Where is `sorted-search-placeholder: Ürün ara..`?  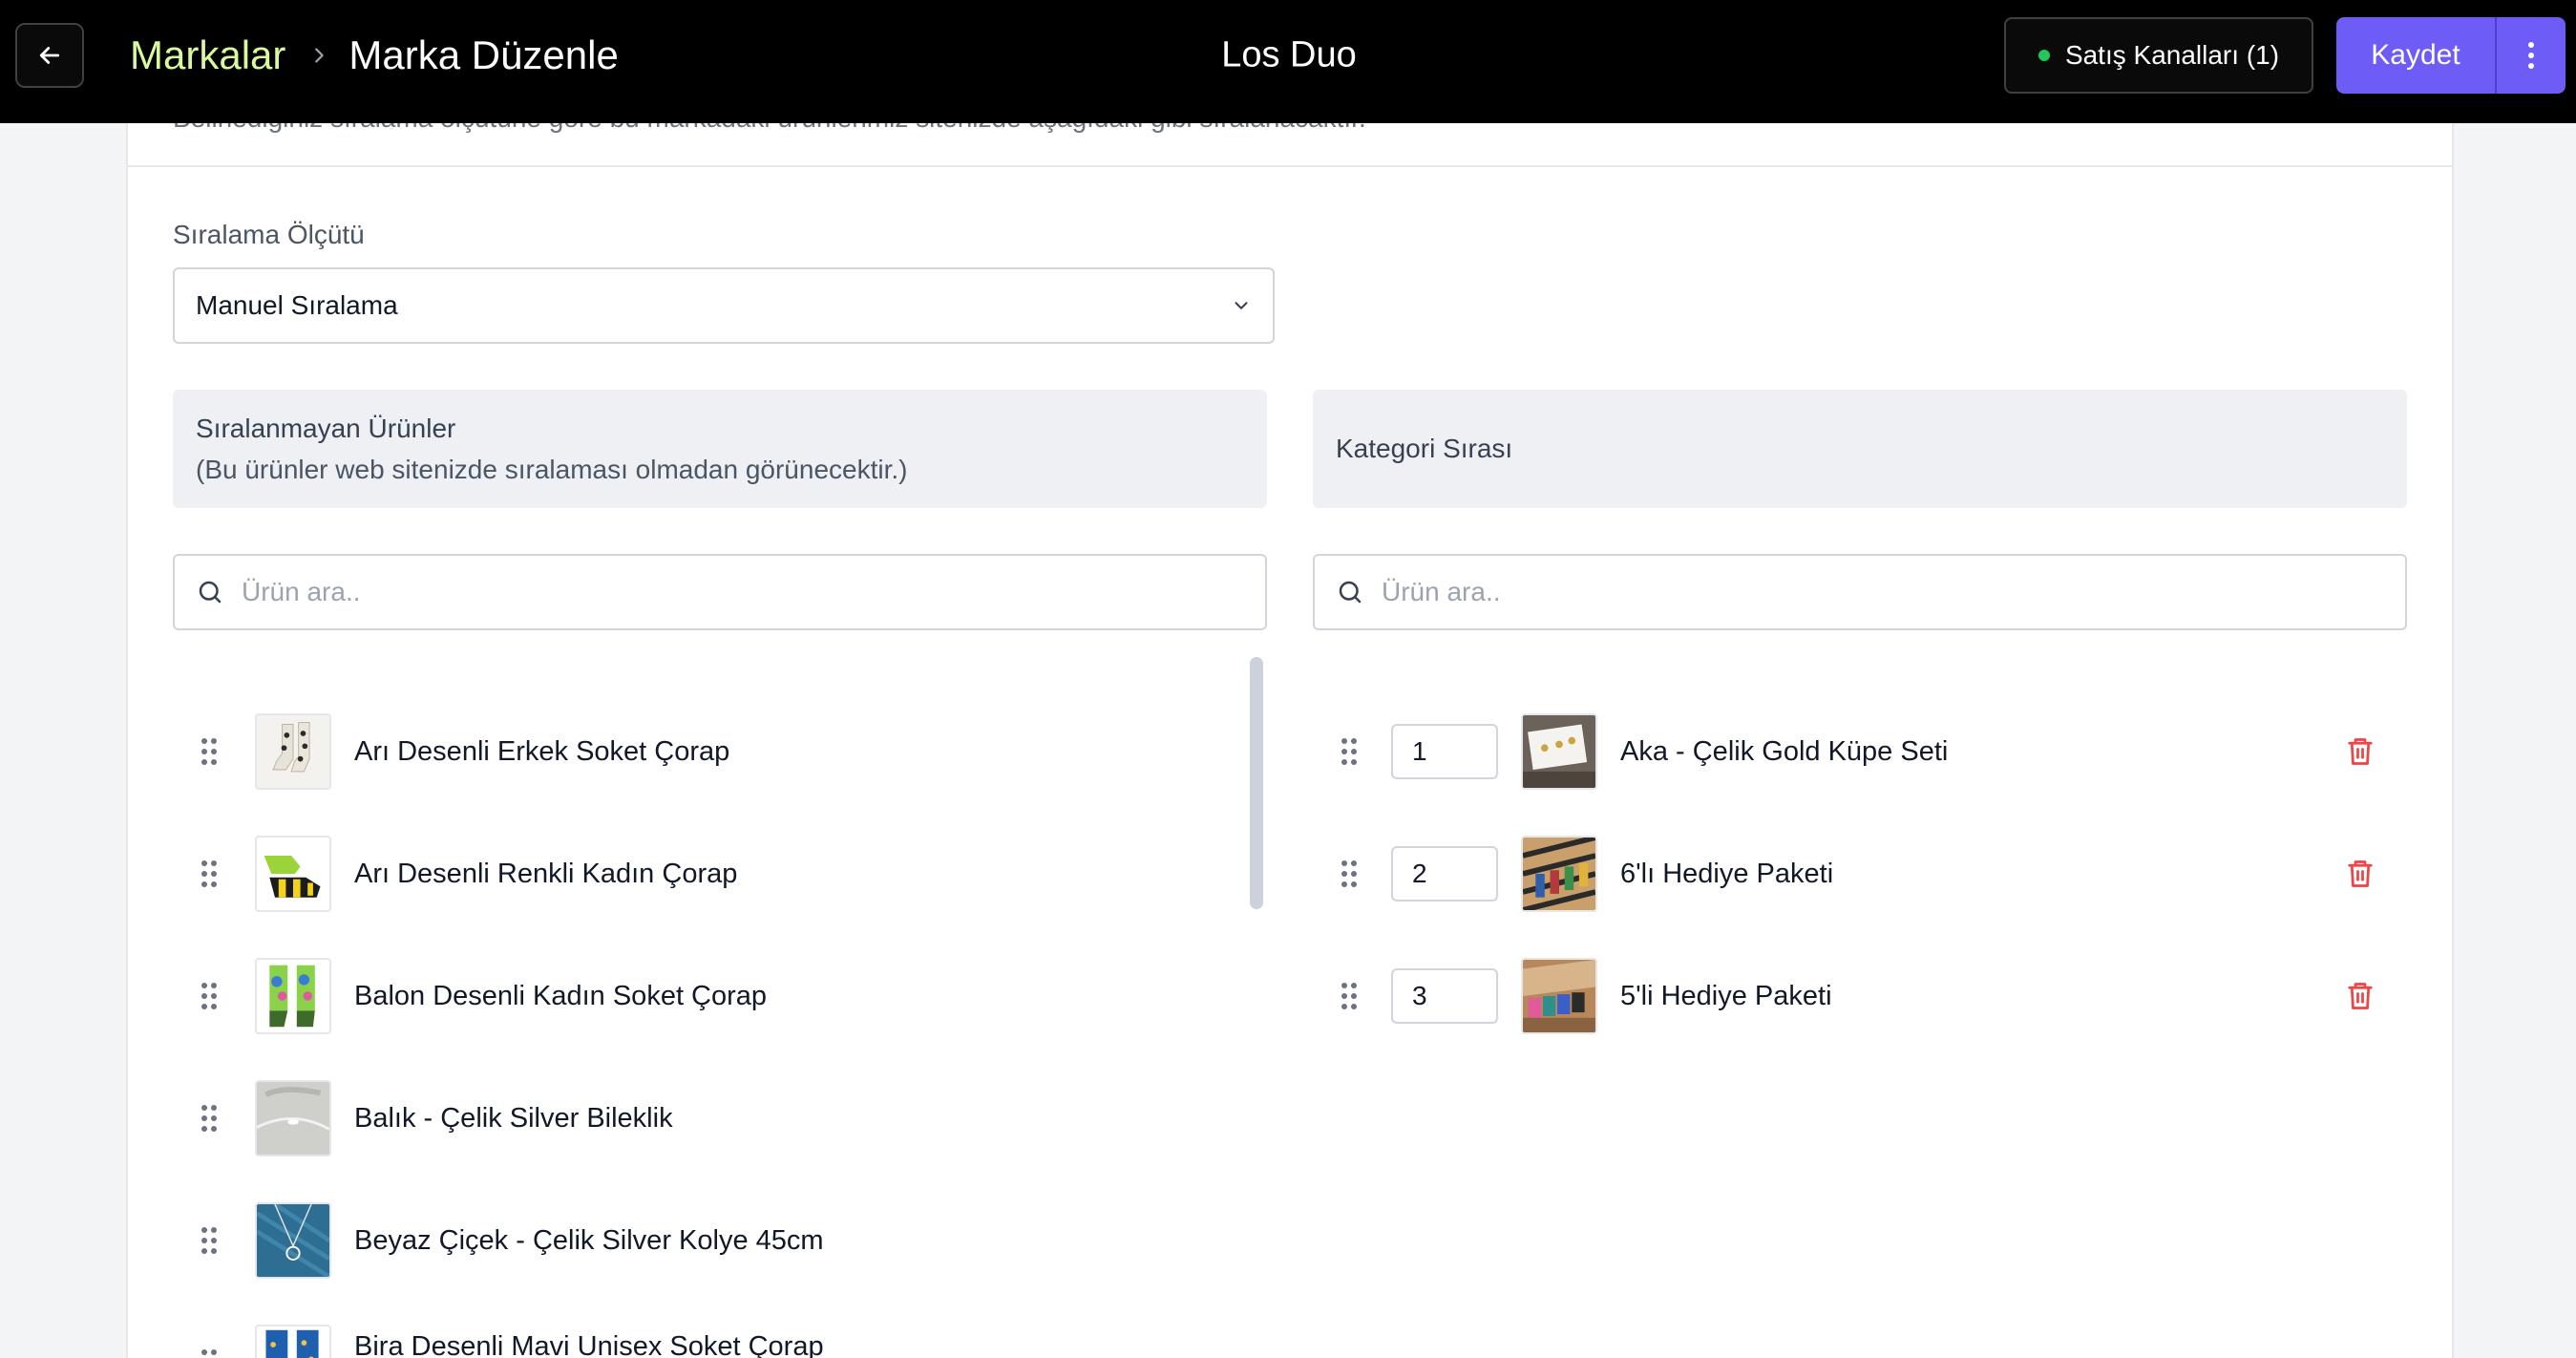 sorted-search-placeholder: Ürün ara.. is located at coordinates (1441, 591).